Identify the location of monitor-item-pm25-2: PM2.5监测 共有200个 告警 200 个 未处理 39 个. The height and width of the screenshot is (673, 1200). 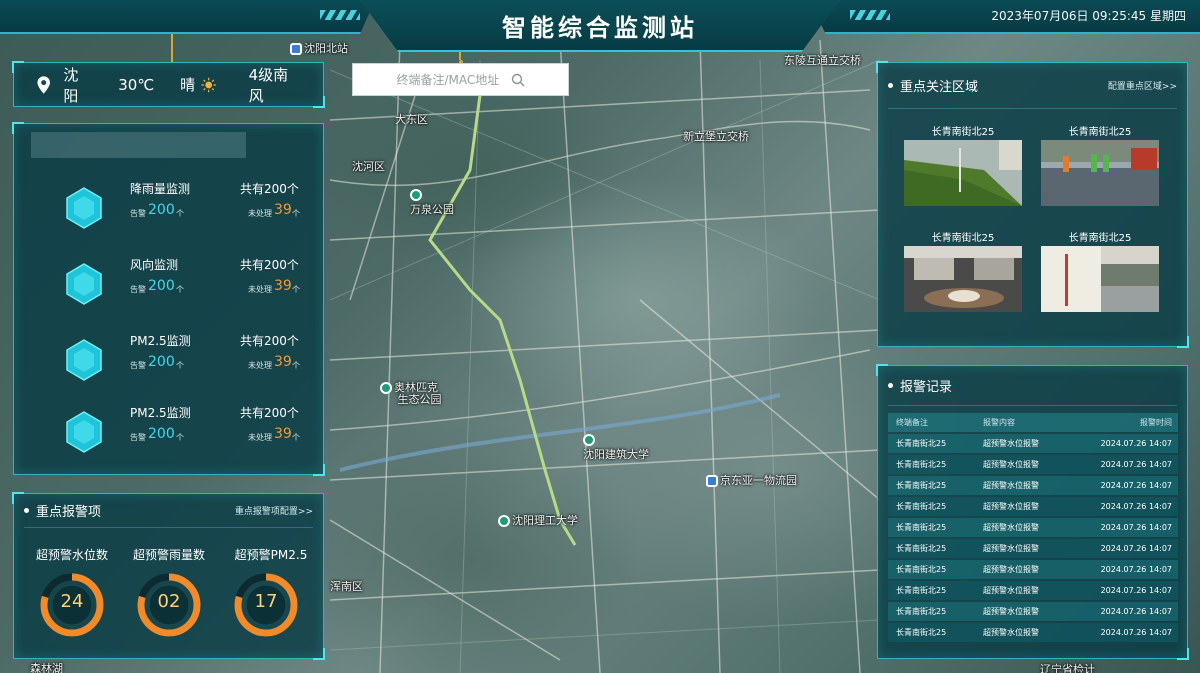
(169, 431).